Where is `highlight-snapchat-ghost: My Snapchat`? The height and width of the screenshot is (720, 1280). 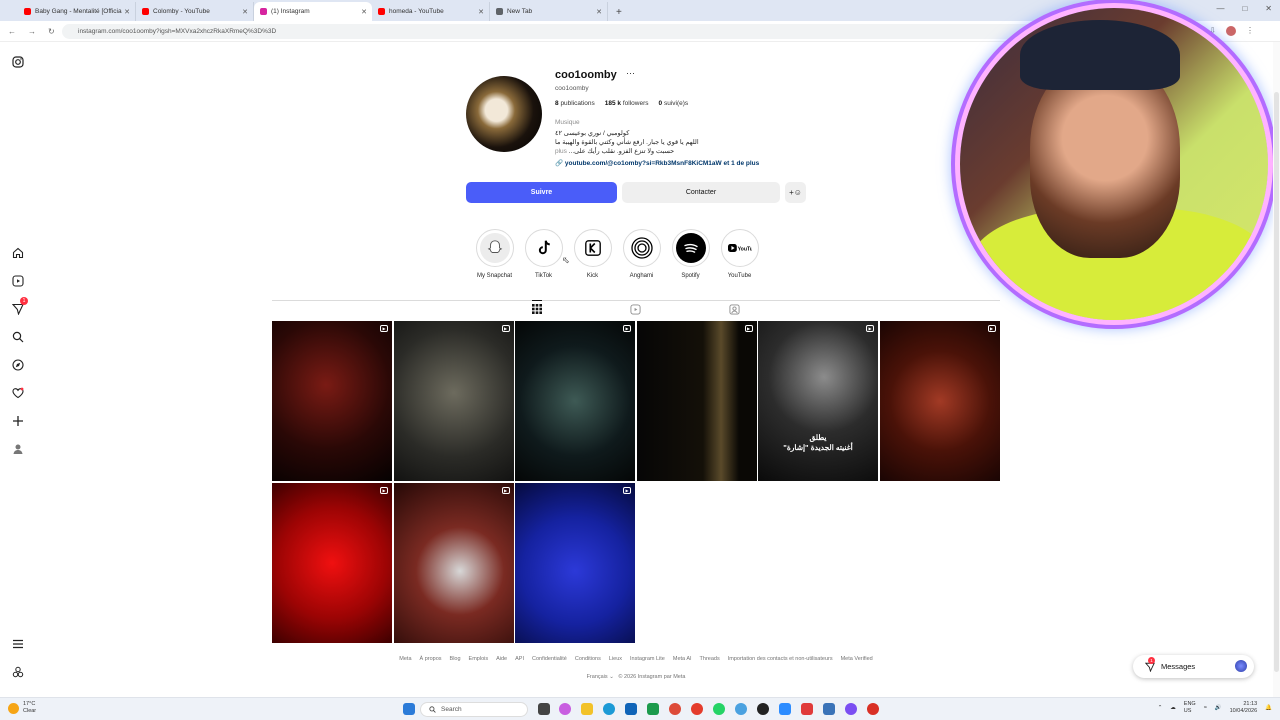
highlight-snapchat-ghost: My Snapchat is located at coordinates (494, 254).